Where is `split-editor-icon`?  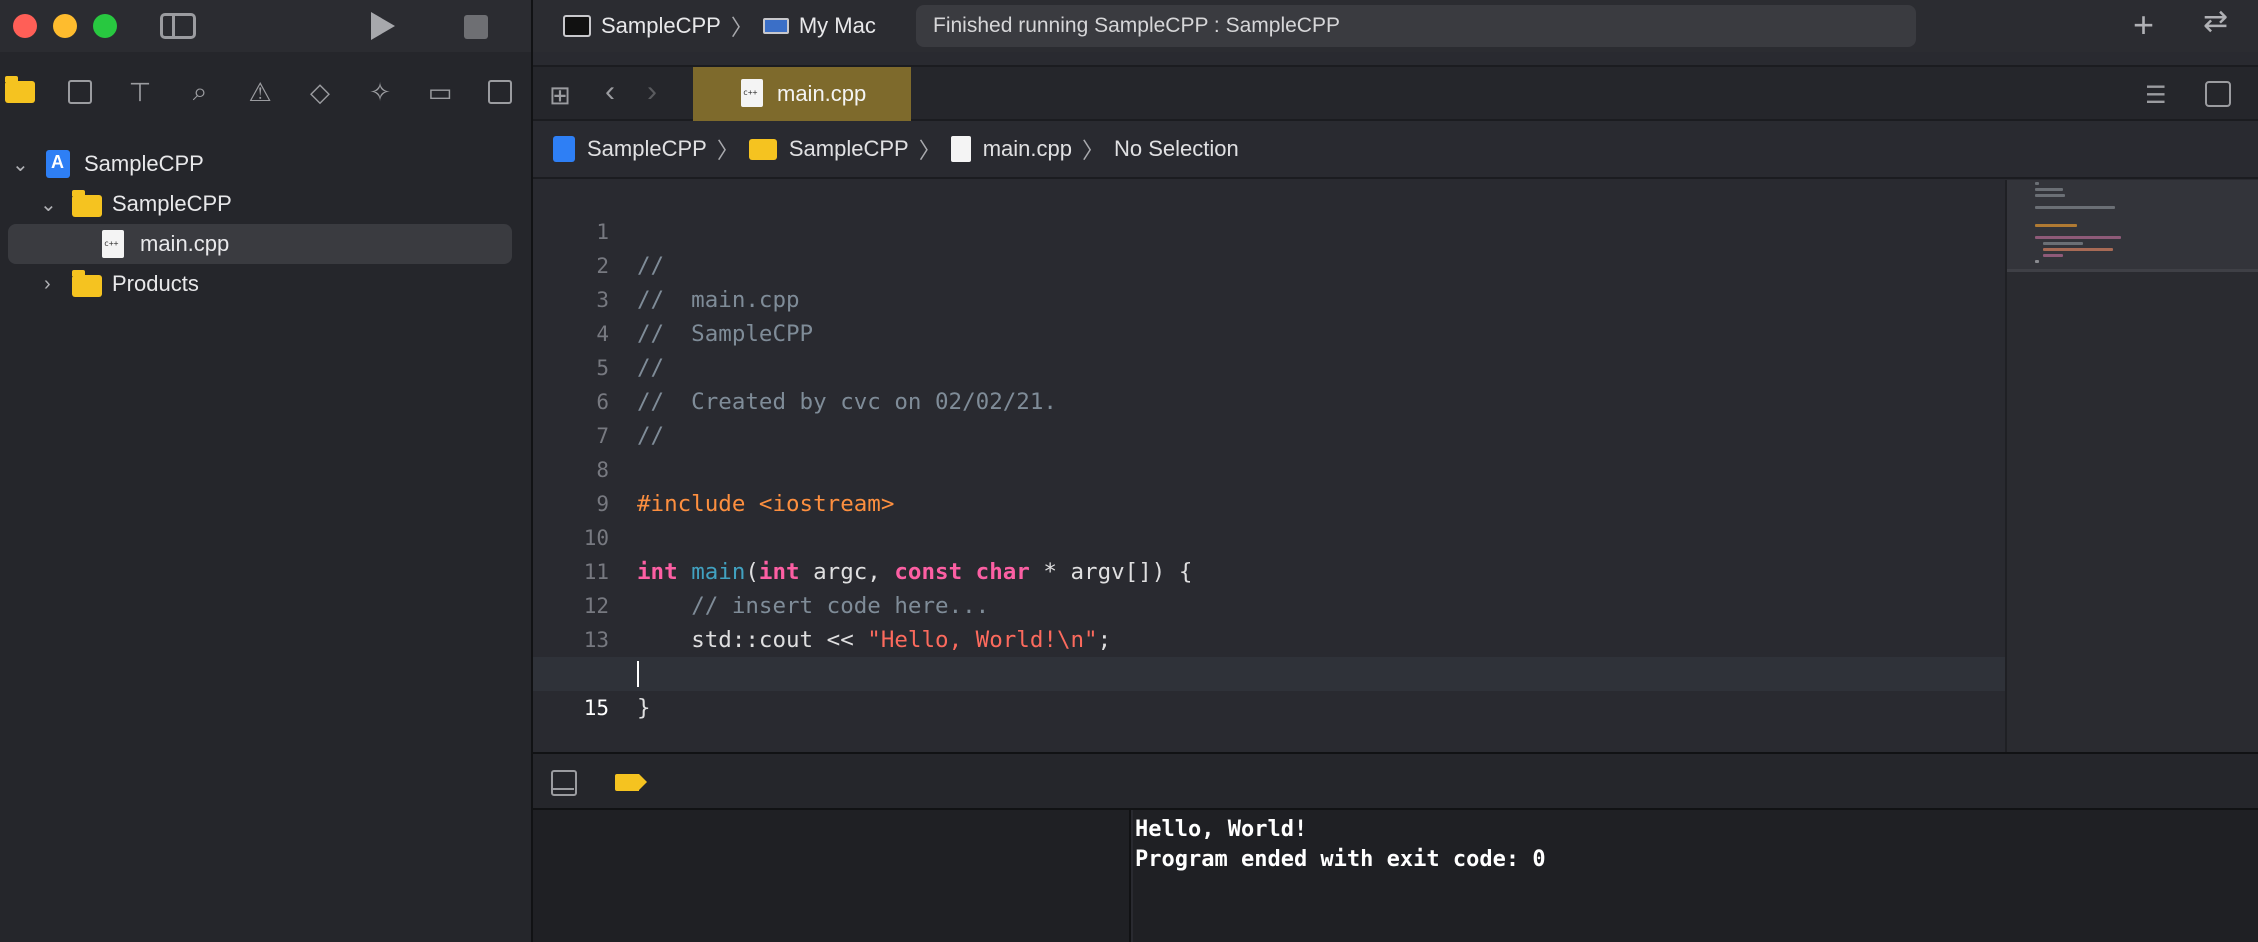
split-editor-icon is located at coordinates (2218, 94).